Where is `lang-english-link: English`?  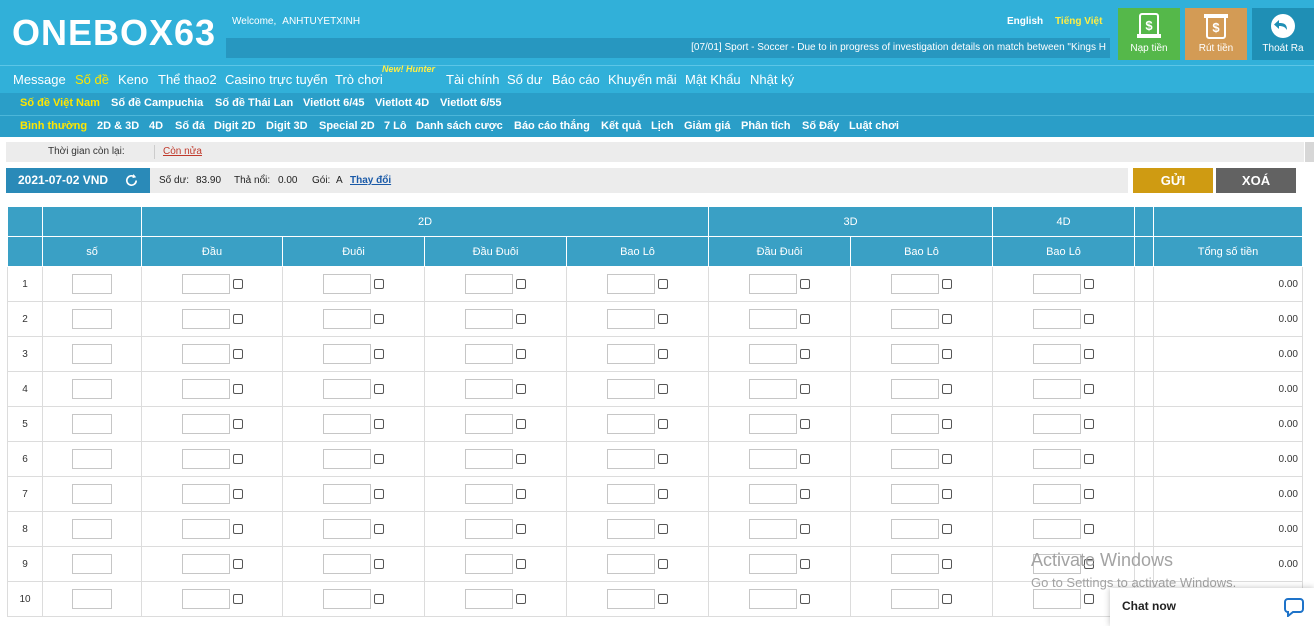
lang-english-link: English is located at coordinates (1025, 21).